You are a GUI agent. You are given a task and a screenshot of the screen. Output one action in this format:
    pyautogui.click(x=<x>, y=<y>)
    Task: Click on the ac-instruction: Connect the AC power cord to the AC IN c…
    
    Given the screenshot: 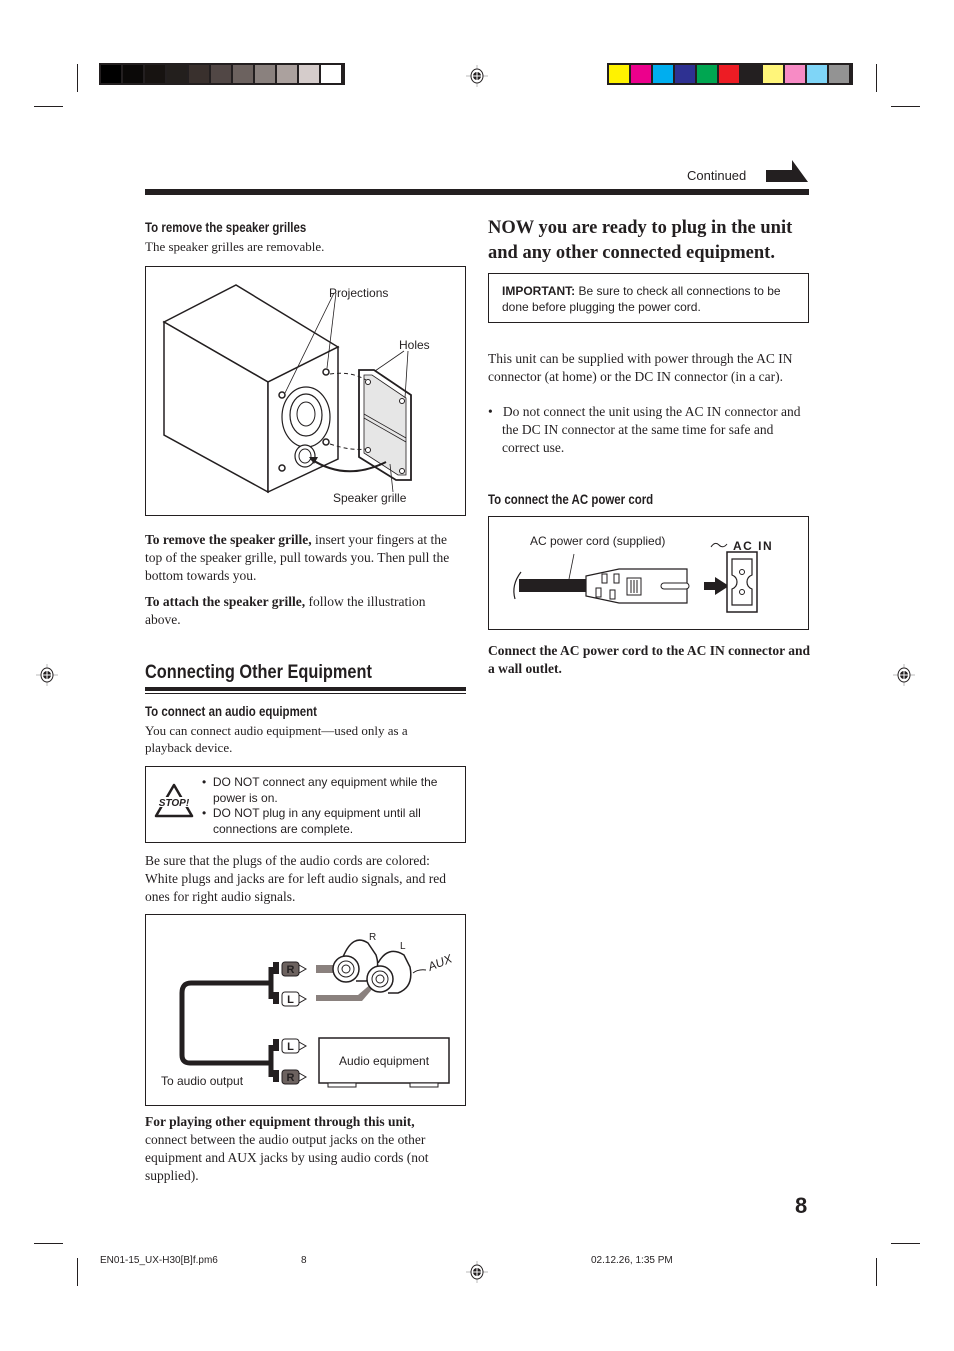 What is the action you would take?
    pyautogui.click(x=649, y=659)
    